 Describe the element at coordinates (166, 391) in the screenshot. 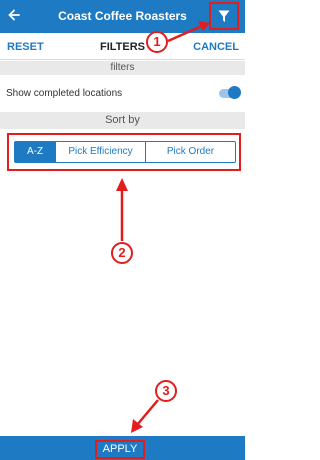

I see `callout-3: 3` at that location.